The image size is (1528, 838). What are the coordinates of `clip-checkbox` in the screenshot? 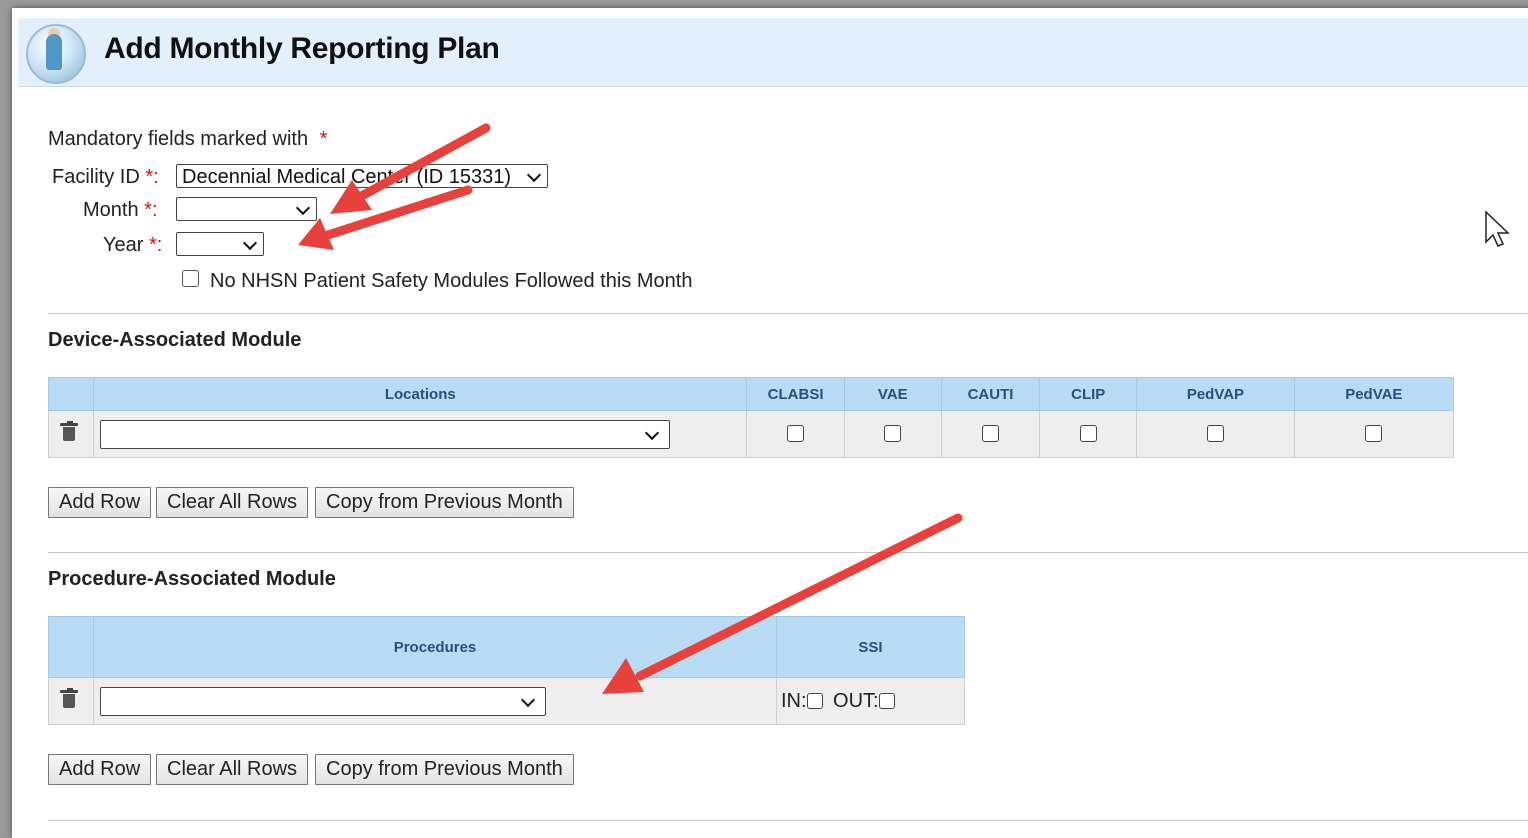 It's located at (1088, 434).